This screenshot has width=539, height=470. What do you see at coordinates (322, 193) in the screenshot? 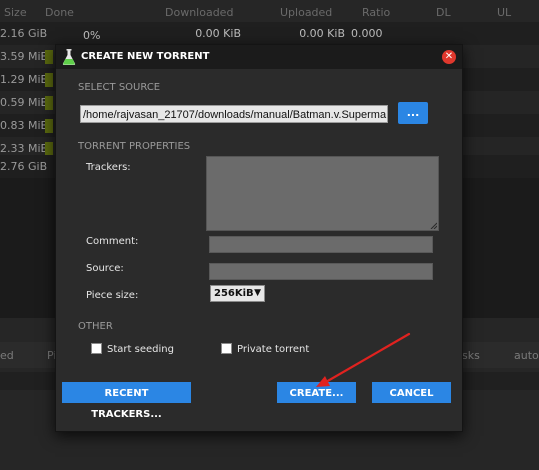
I see `trackers-textarea` at bounding box center [322, 193].